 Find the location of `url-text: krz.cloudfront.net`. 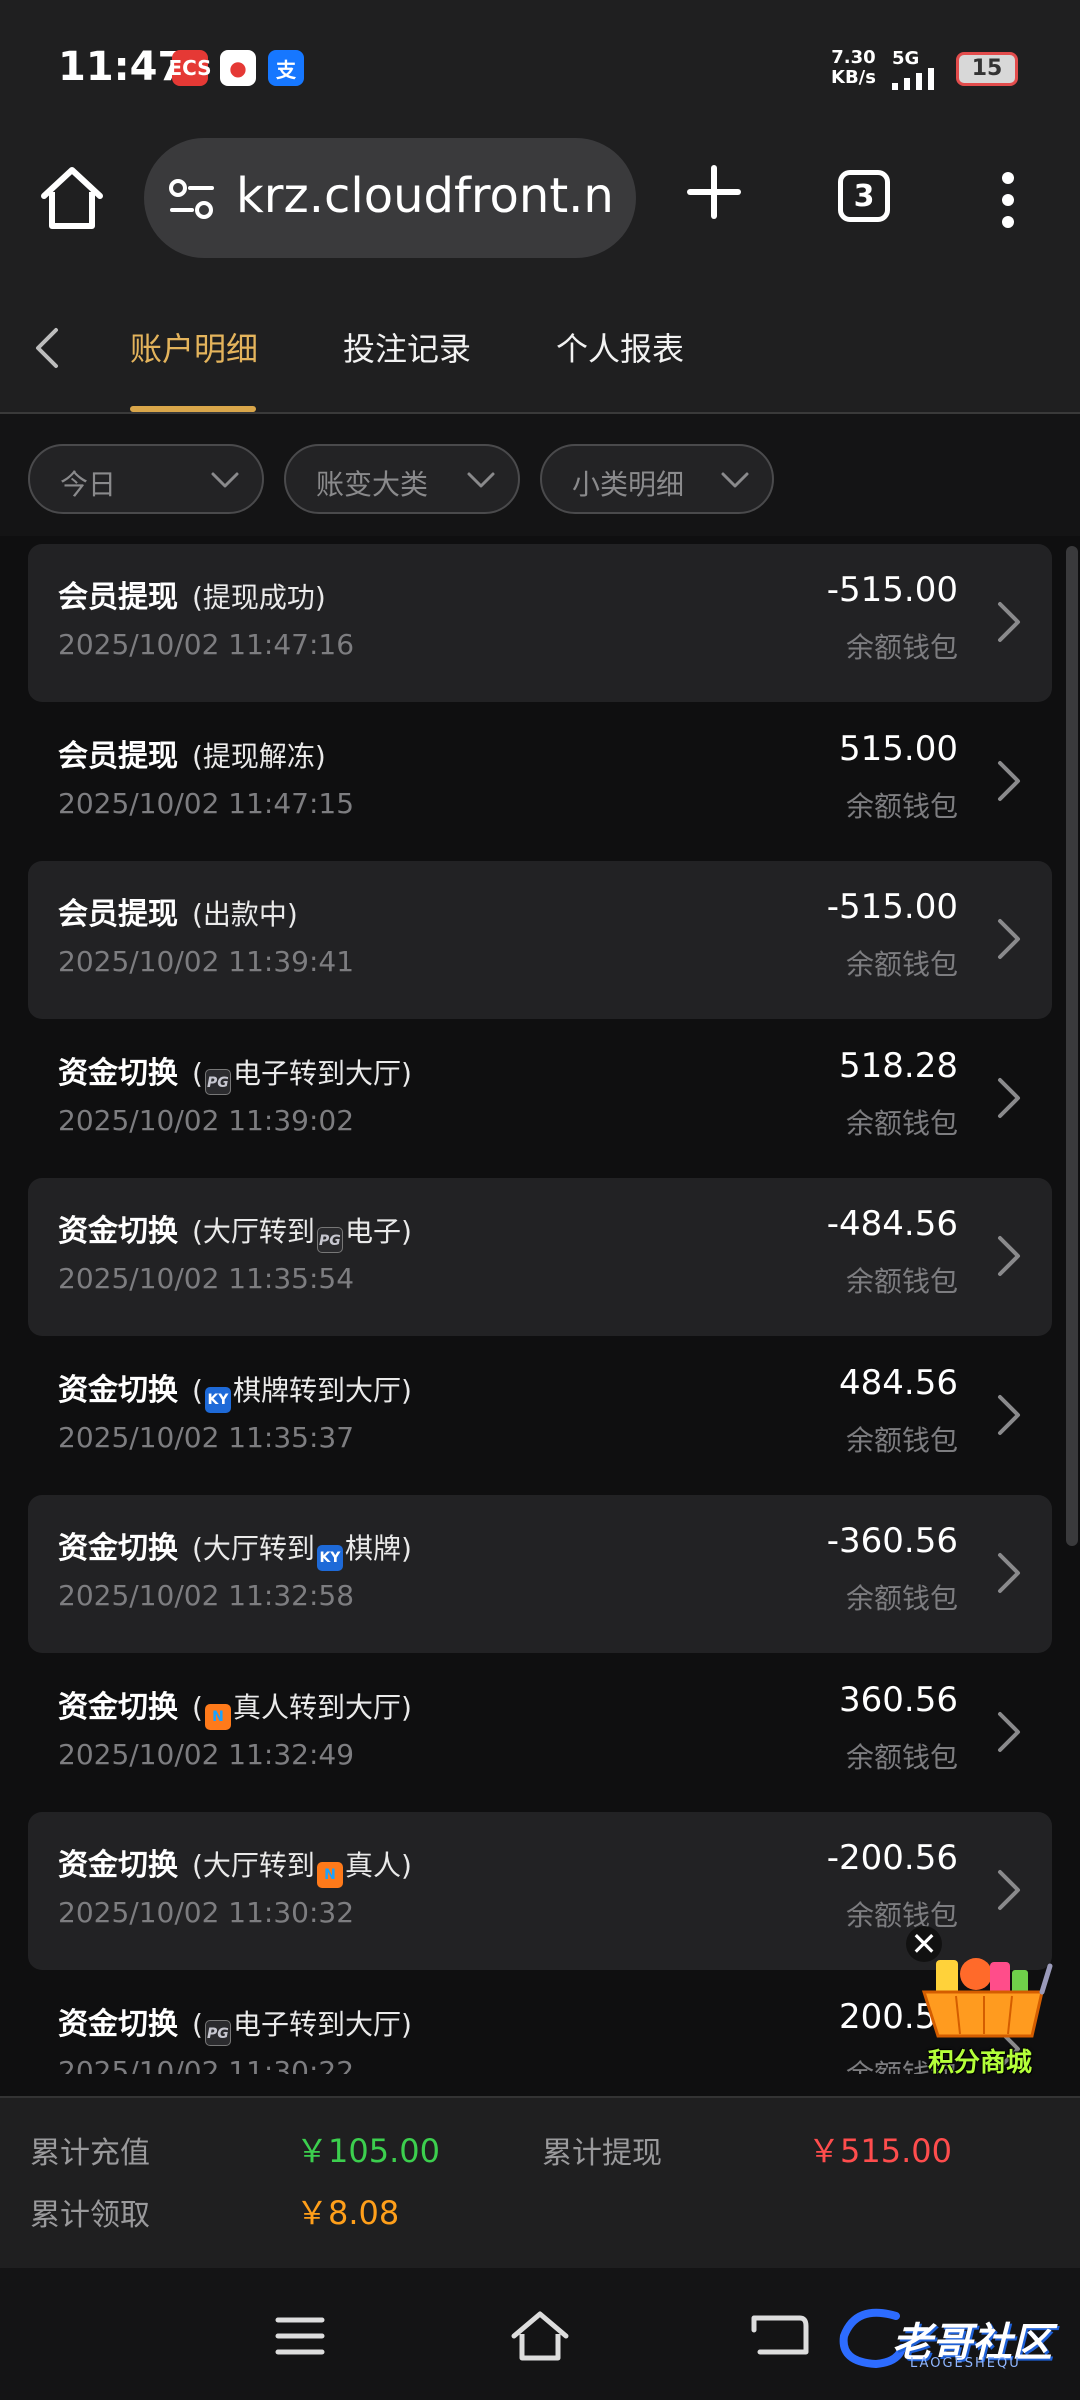

url-text: krz.cloudfront.net is located at coordinates (426, 196).